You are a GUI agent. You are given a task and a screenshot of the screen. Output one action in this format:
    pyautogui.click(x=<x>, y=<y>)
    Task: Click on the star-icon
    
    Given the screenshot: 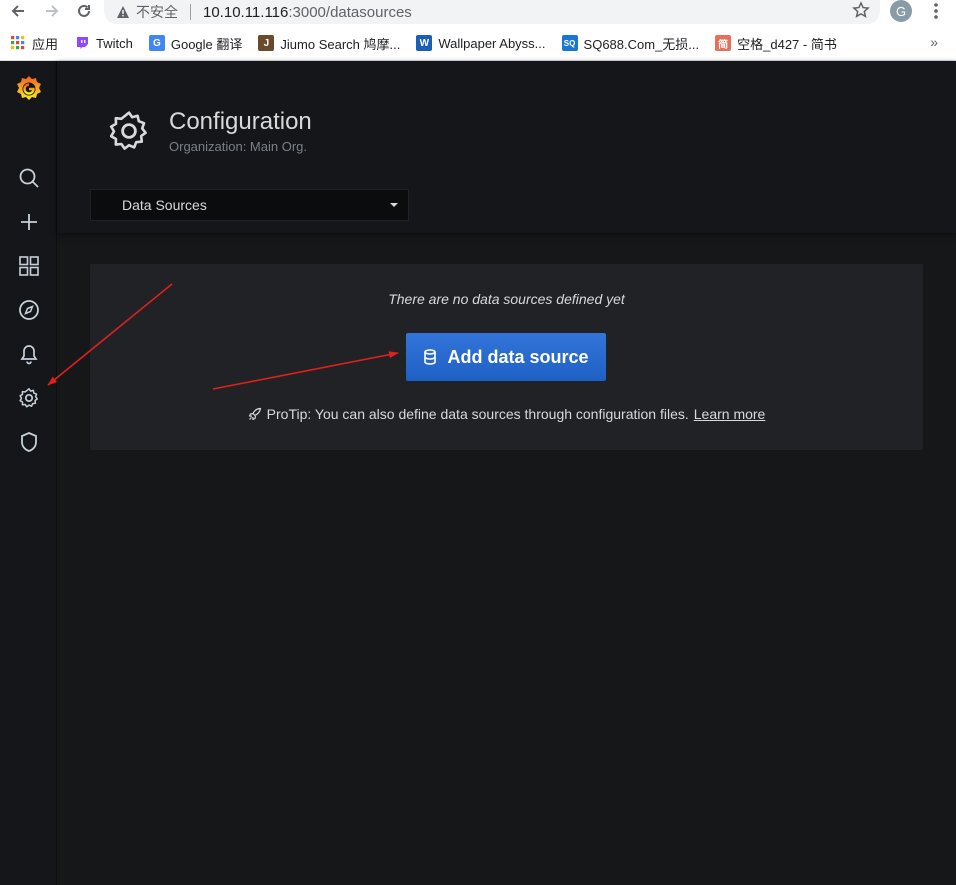 What is the action you would take?
    pyautogui.click(x=861, y=9)
    